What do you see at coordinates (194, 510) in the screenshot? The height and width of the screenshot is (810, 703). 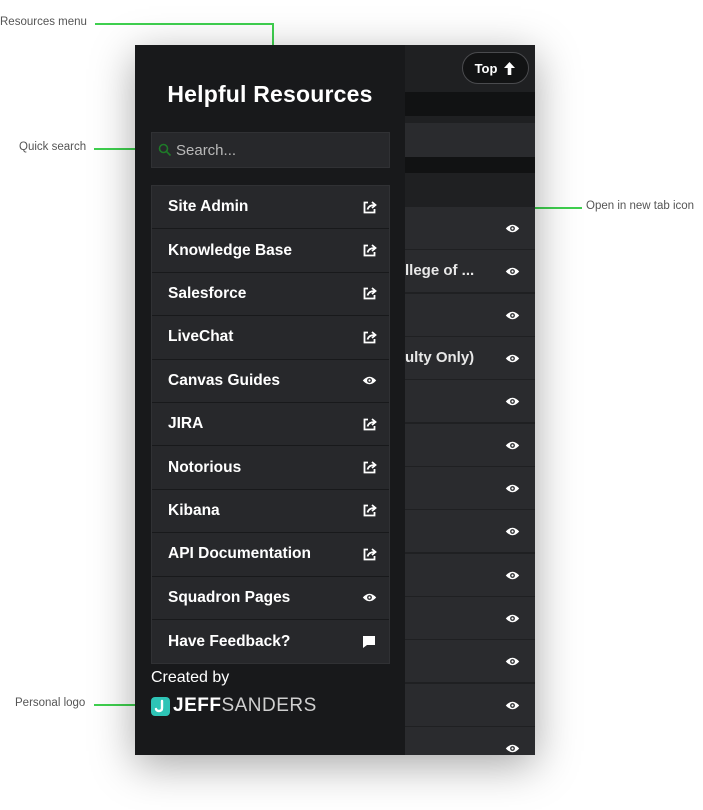 I see `resource-label: Kibana` at bounding box center [194, 510].